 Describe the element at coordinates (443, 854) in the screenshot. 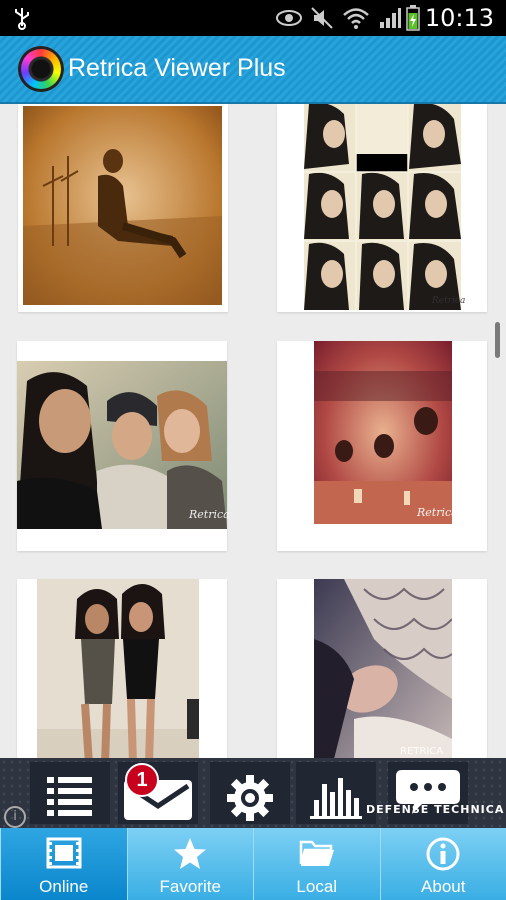

I see `info-icon` at that location.